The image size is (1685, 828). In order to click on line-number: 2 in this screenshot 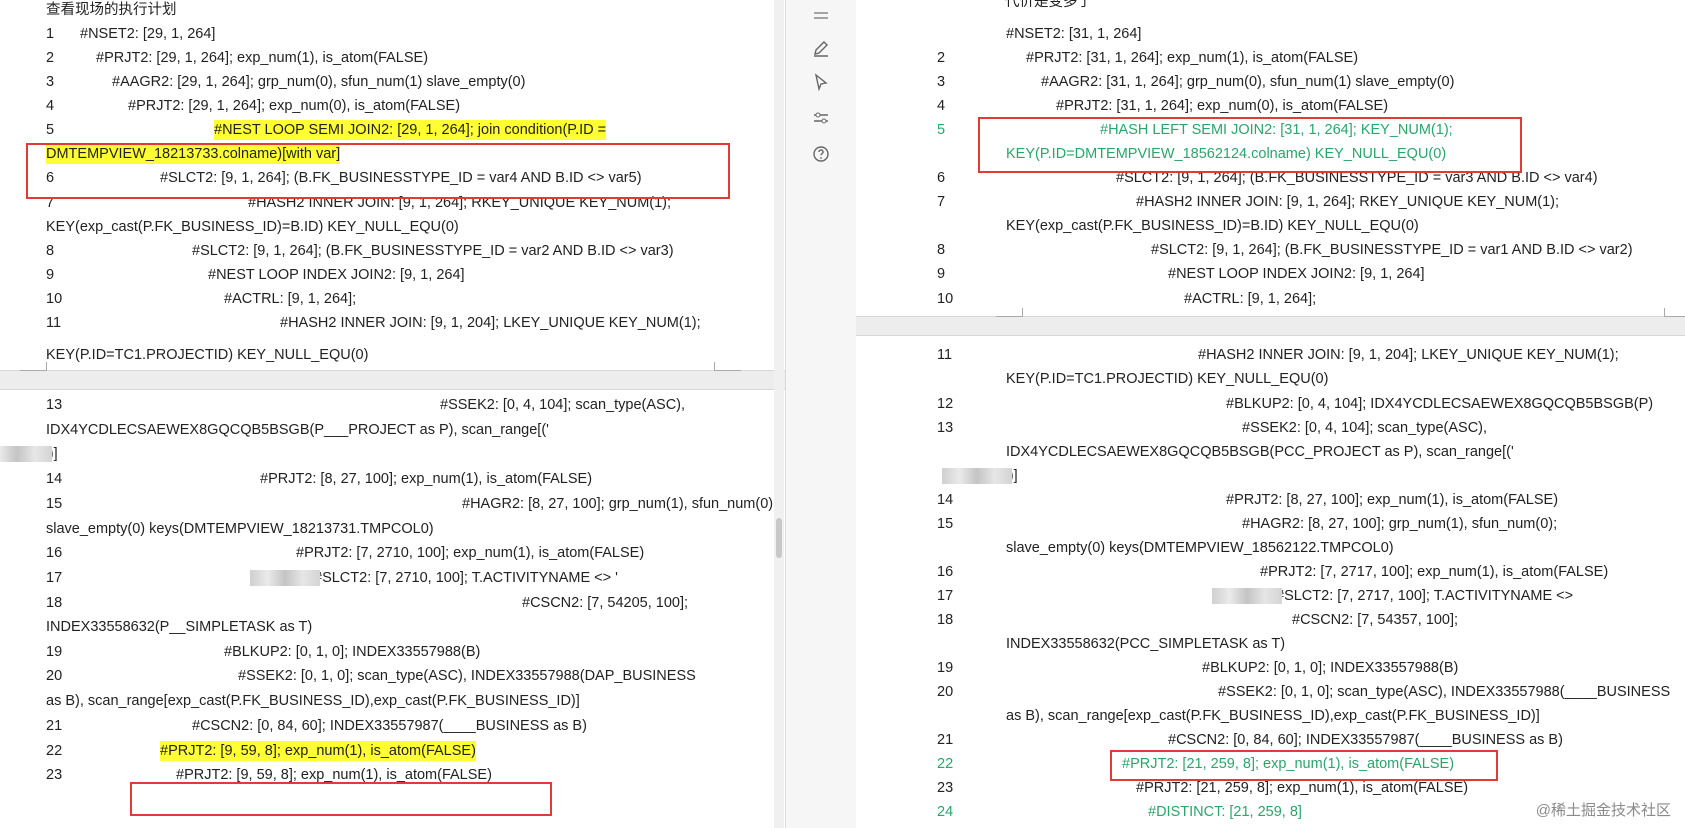, I will do `click(50, 58)`.